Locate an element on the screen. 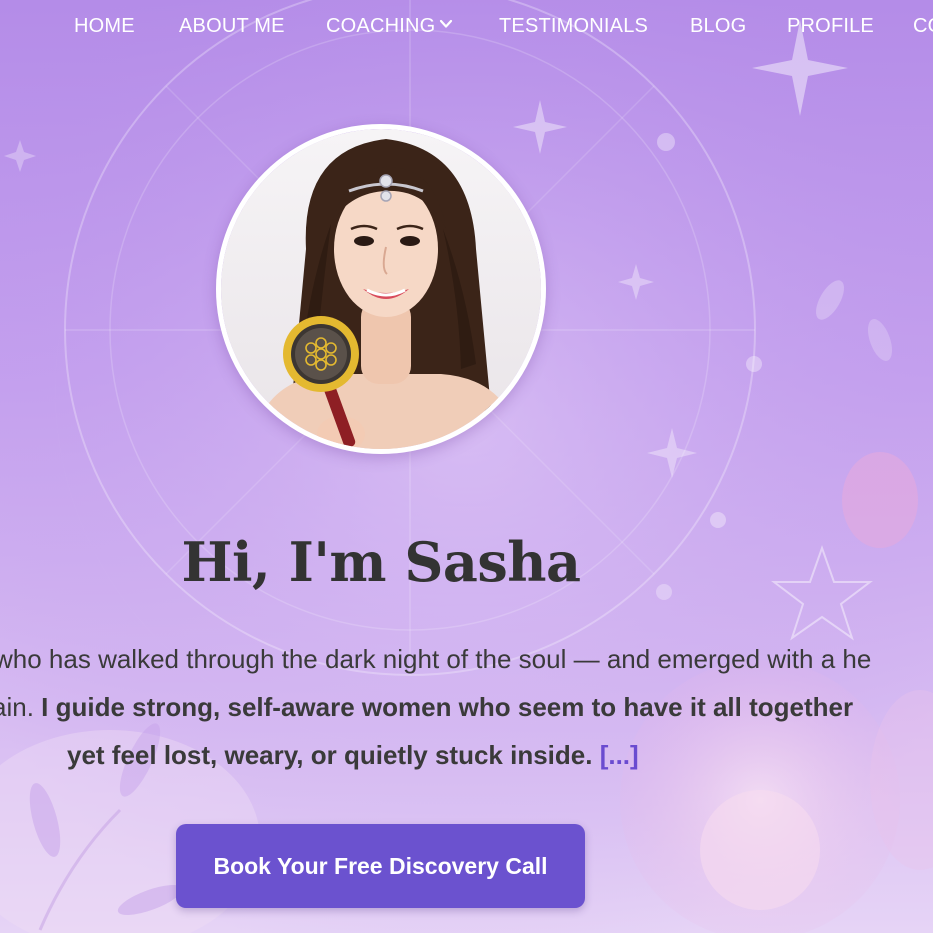 The width and height of the screenshot is (933, 933). nav-item-about-me: ABOUT ME is located at coordinates (232, 26).